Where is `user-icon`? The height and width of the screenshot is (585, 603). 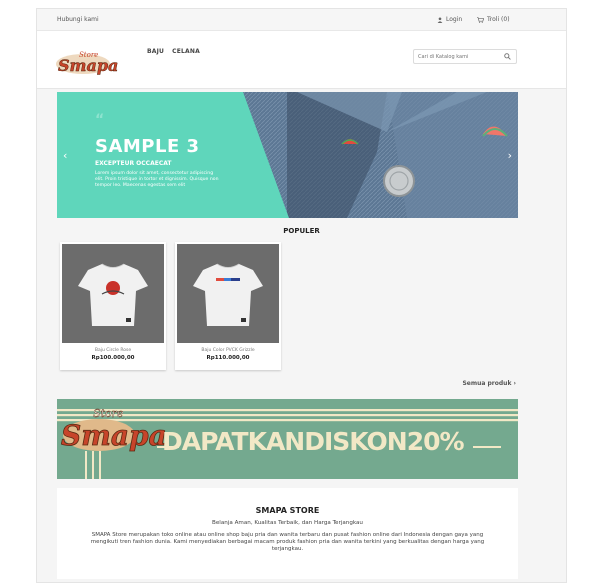
user-icon is located at coordinates (440, 19).